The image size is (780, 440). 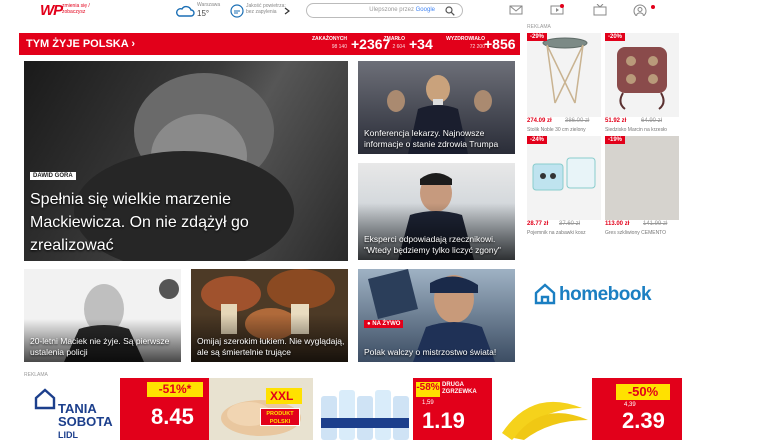 I want to click on chevron-right-icon, so click(x=287, y=11).